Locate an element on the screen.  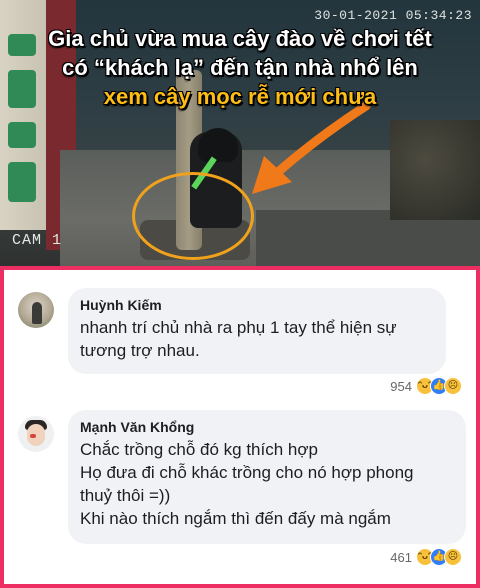
reaction-count: 461 is located at coordinates (401, 557).